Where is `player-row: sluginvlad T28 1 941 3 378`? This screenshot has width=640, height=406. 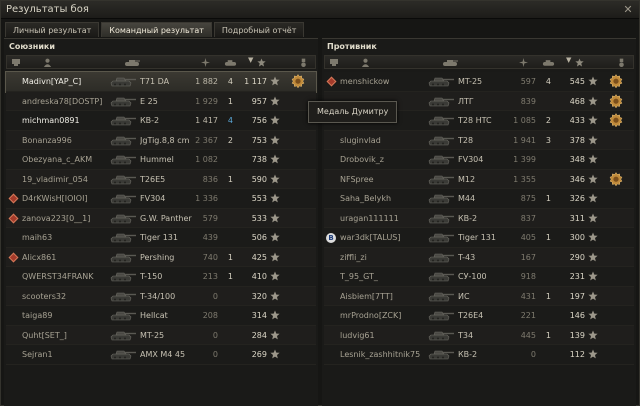 player-row: sluginvlad T28 1 941 3 378 is located at coordinates (479, 140).